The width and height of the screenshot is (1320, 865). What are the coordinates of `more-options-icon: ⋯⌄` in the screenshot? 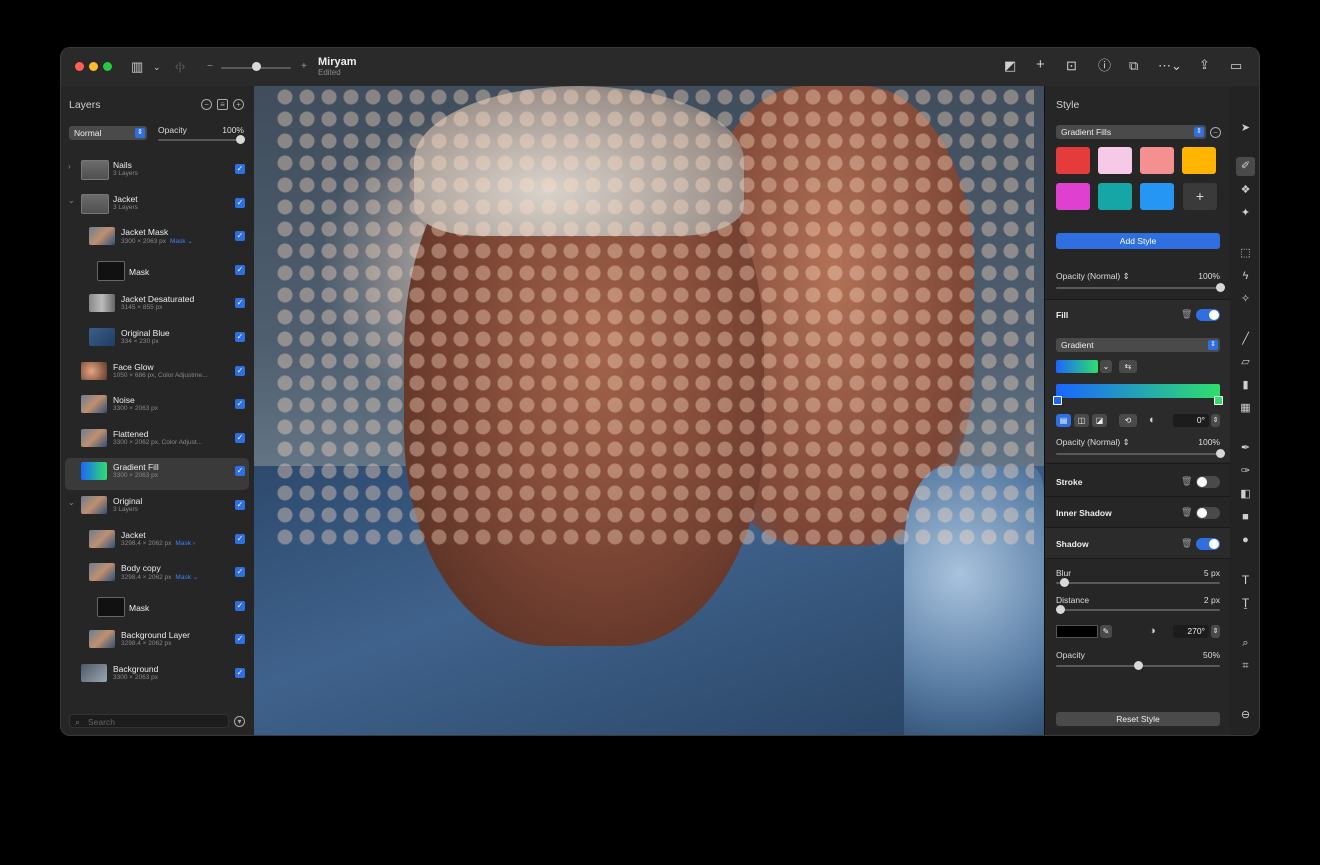 It's located at (1170, 66).